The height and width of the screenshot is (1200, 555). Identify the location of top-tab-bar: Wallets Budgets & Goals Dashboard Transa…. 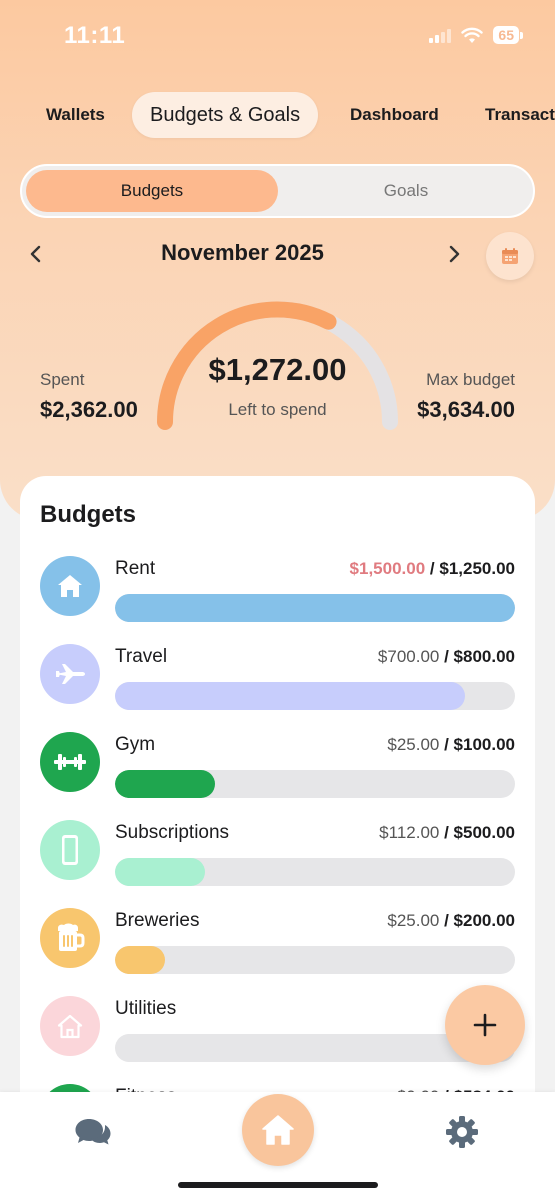
(277, 116).